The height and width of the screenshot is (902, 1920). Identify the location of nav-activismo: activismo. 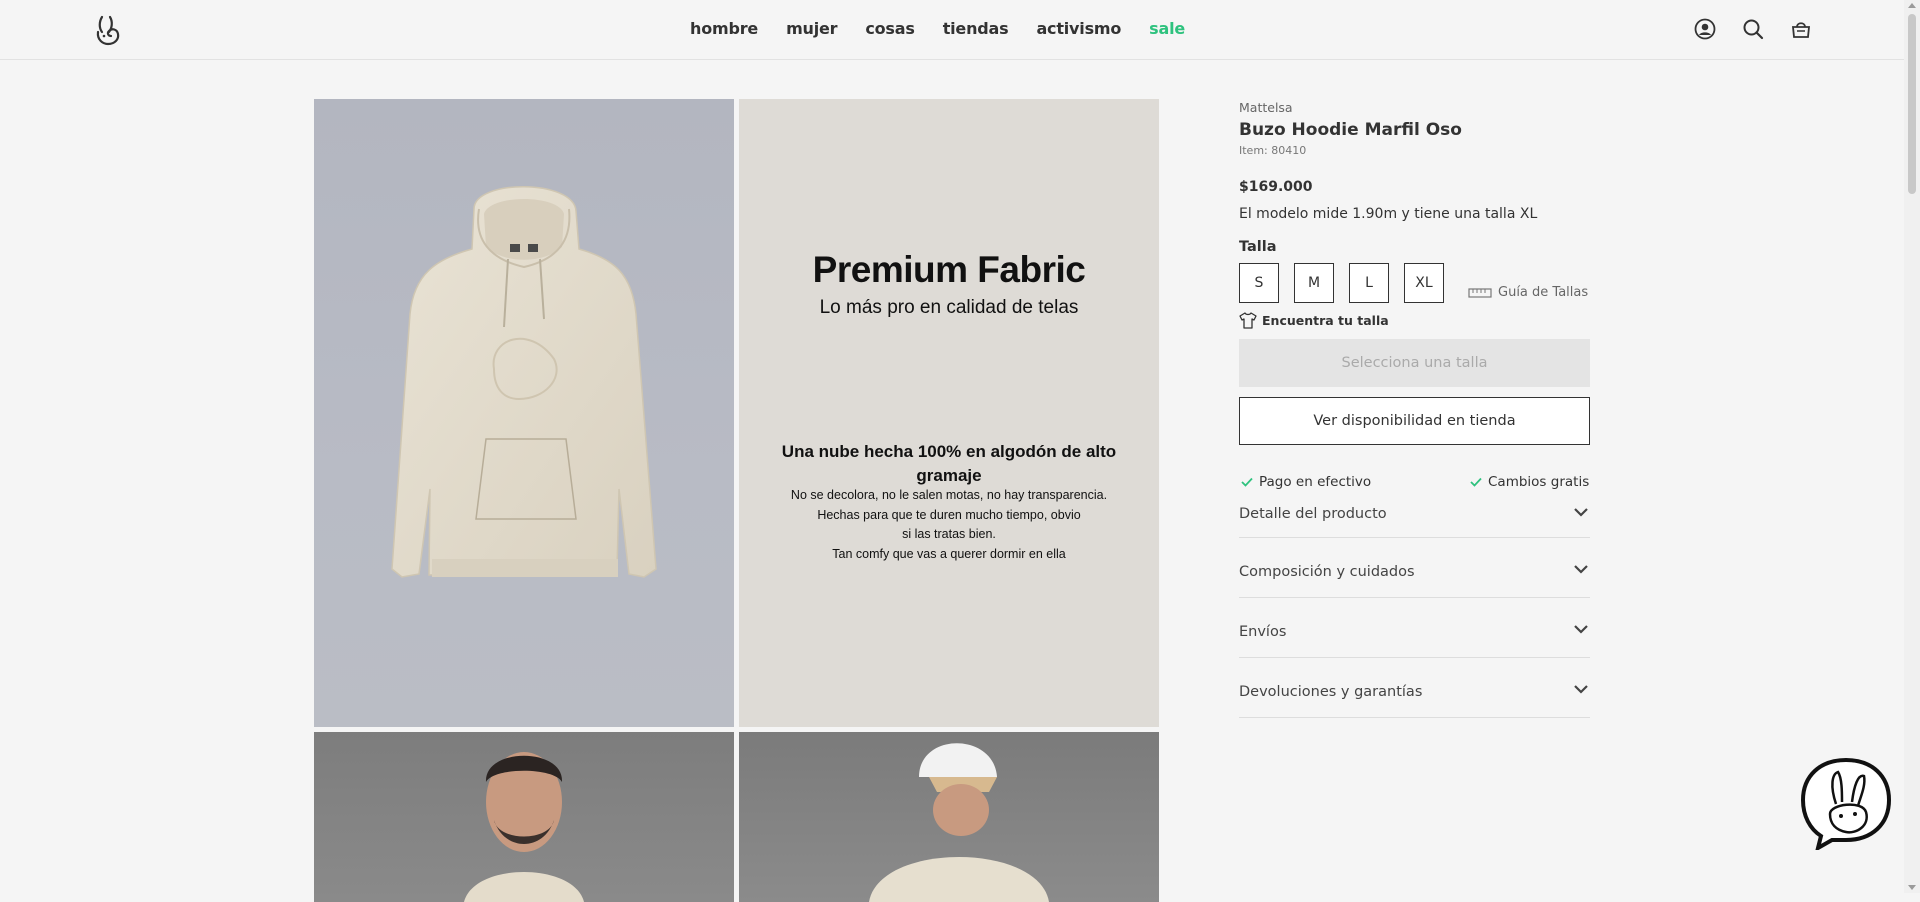
(1078, 28).